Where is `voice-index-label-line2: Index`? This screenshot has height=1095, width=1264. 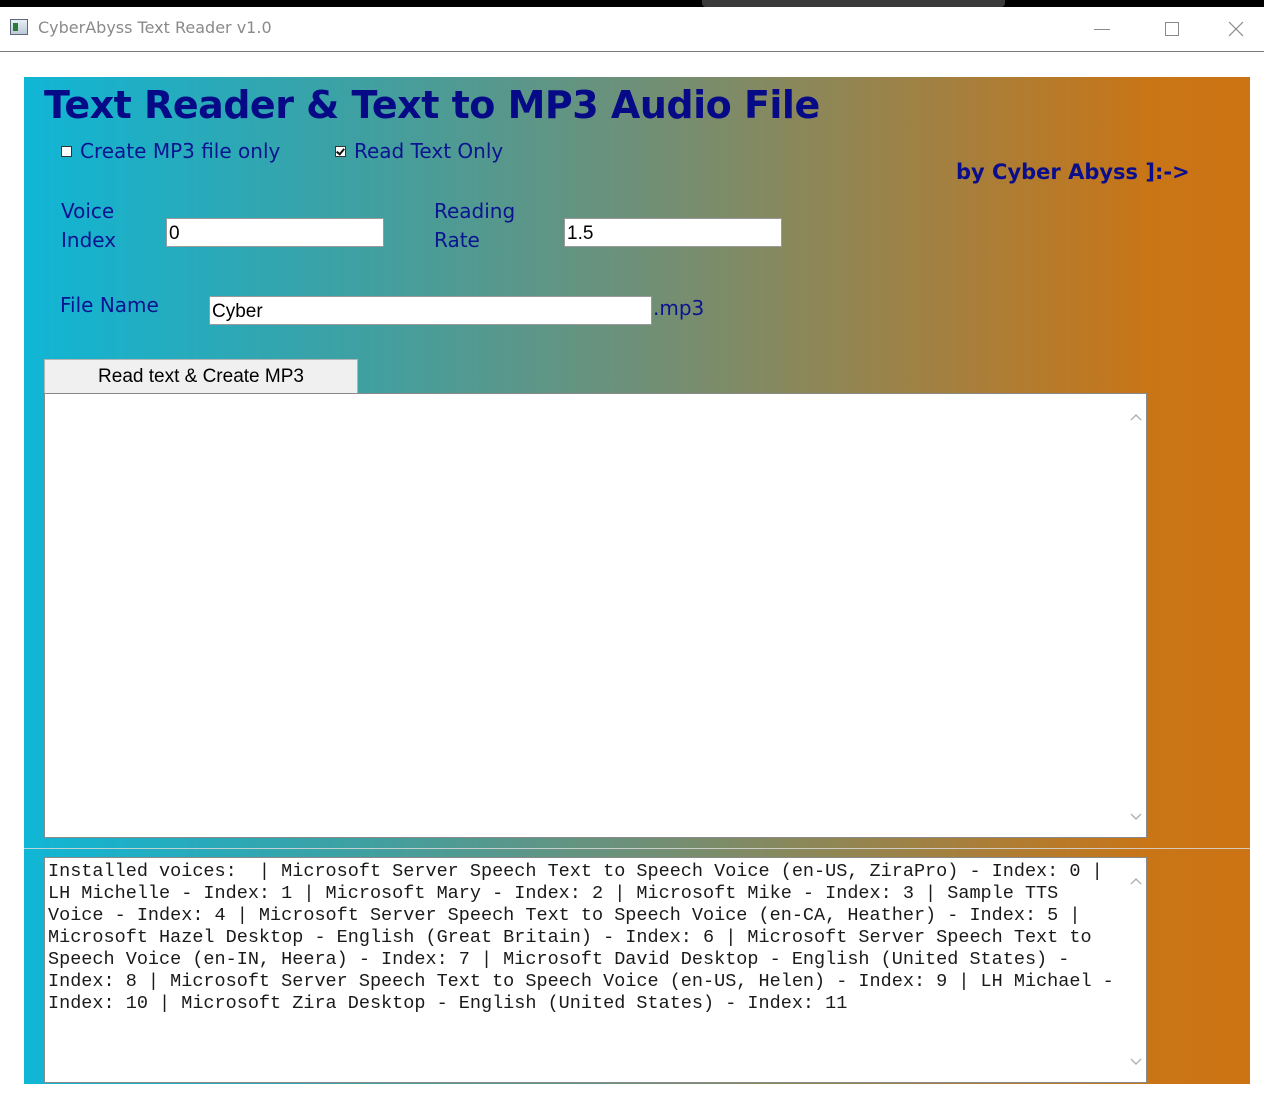 voice-index-label-line2: Index is located at coordinates (89, 240).